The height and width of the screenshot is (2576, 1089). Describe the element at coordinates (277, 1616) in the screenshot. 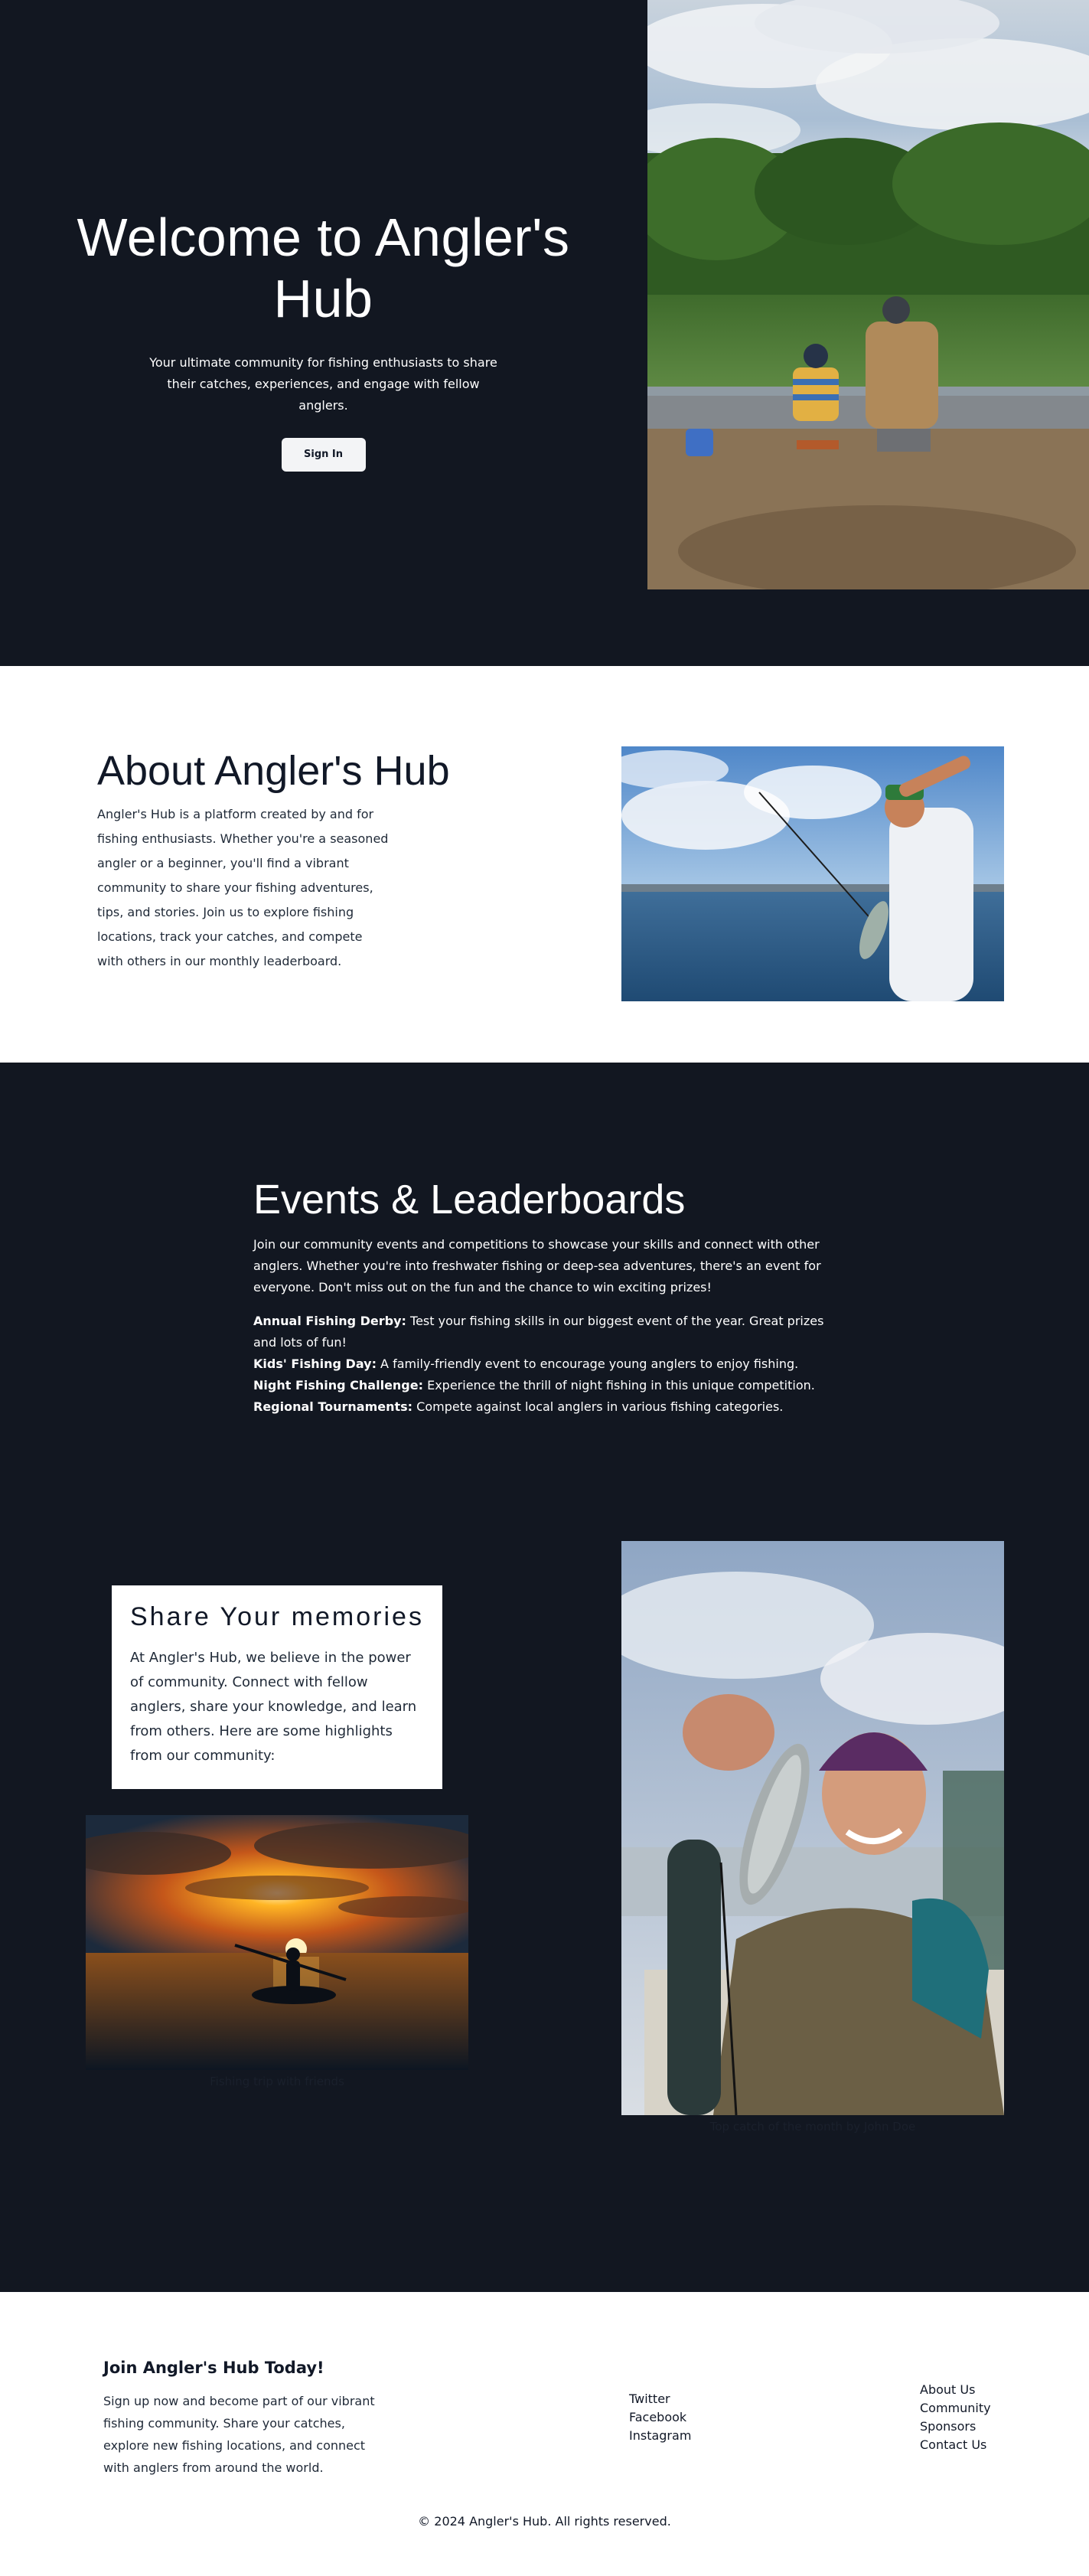

I see `memories-title: Share Your memories` at that location.